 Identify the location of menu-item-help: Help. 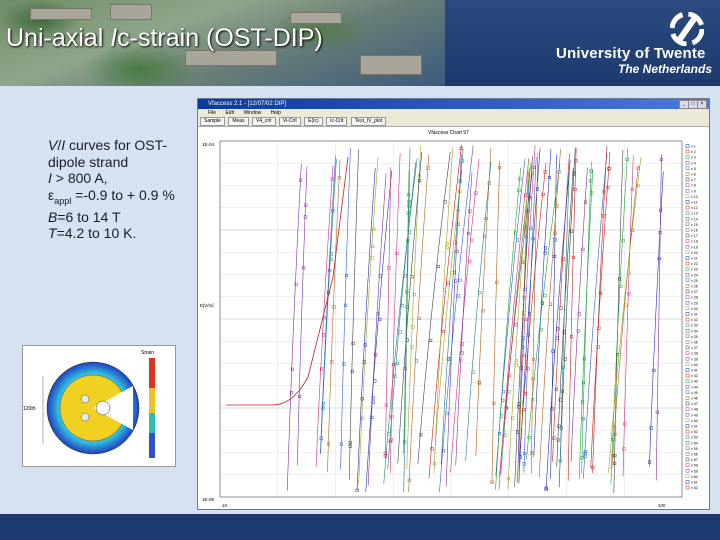
(276, 113).